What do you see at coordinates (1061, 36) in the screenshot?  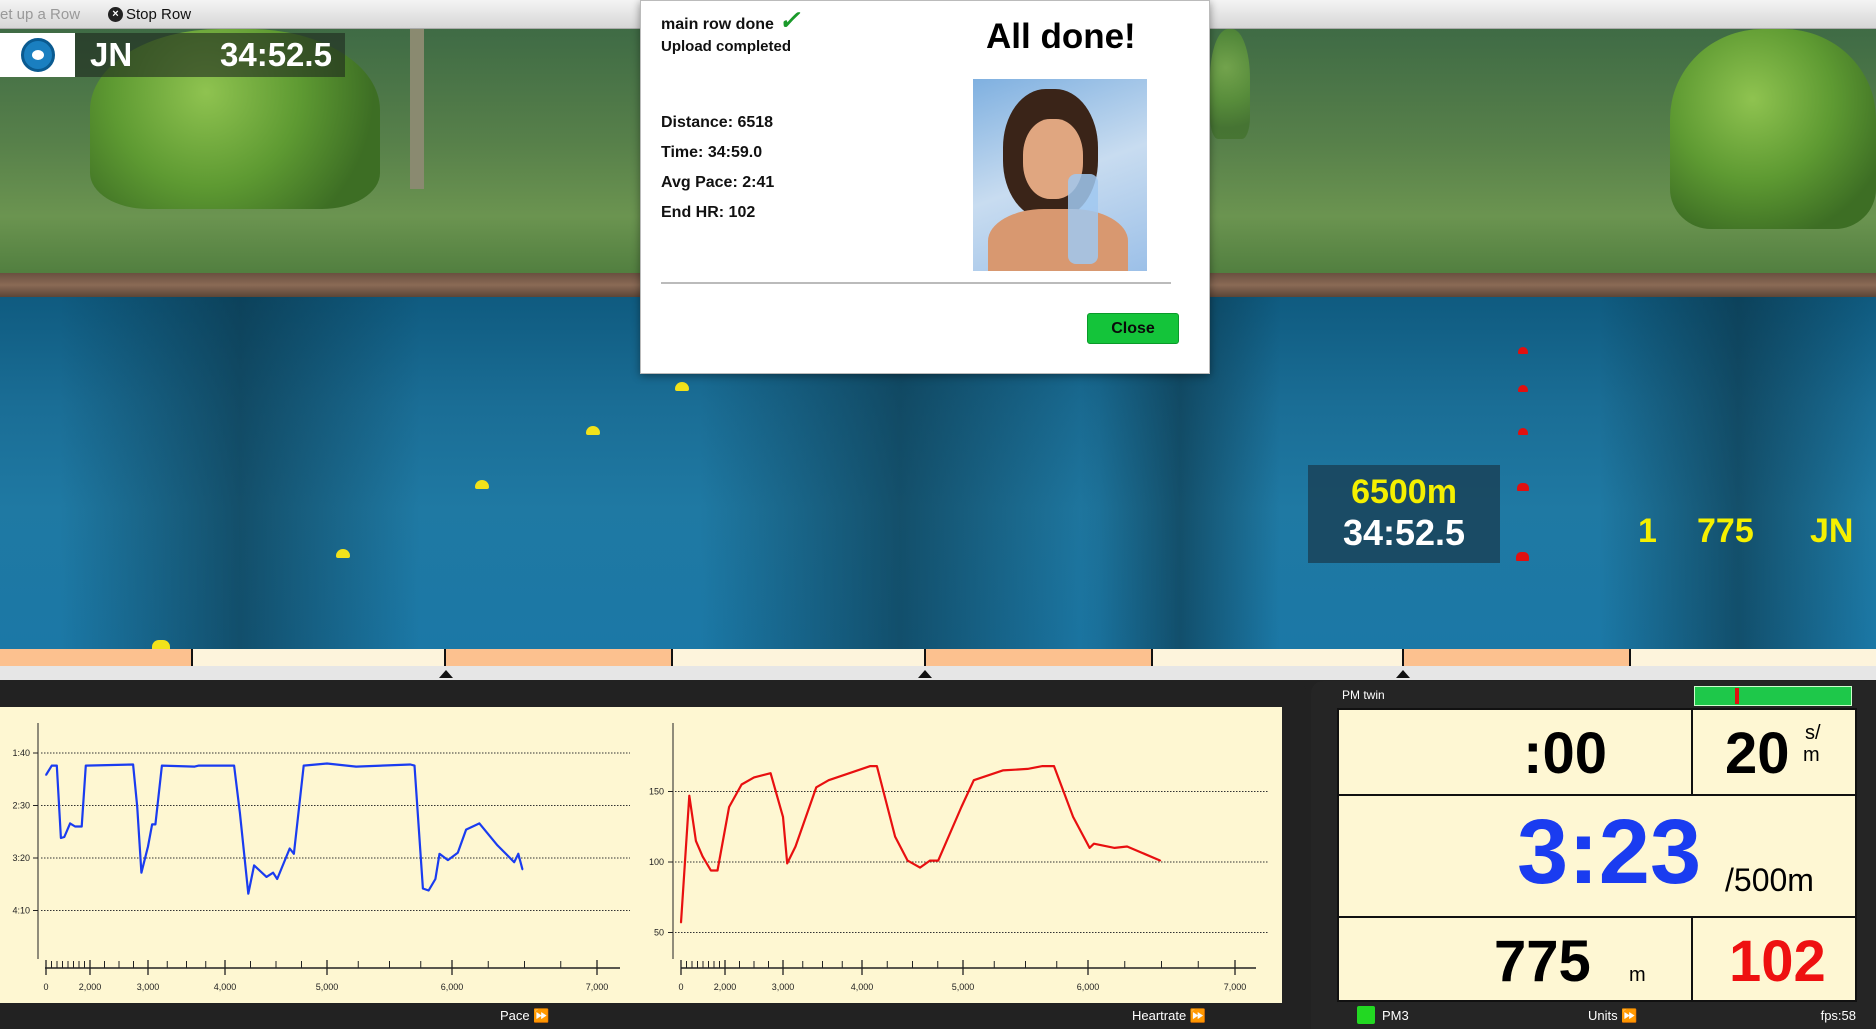 I see `dialog-title: All done!` at bounding box center [1061, 36].